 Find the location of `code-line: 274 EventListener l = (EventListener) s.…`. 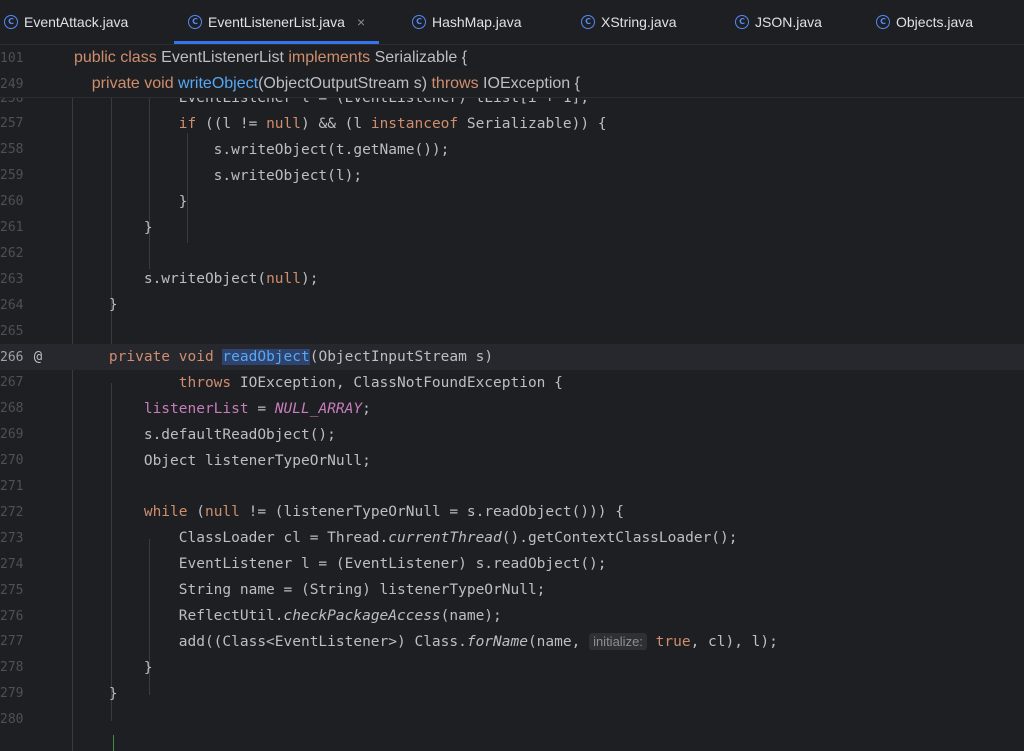

code-line: 274 EventListener l = (EventListener) s.… is located at coordinates (512, 564).